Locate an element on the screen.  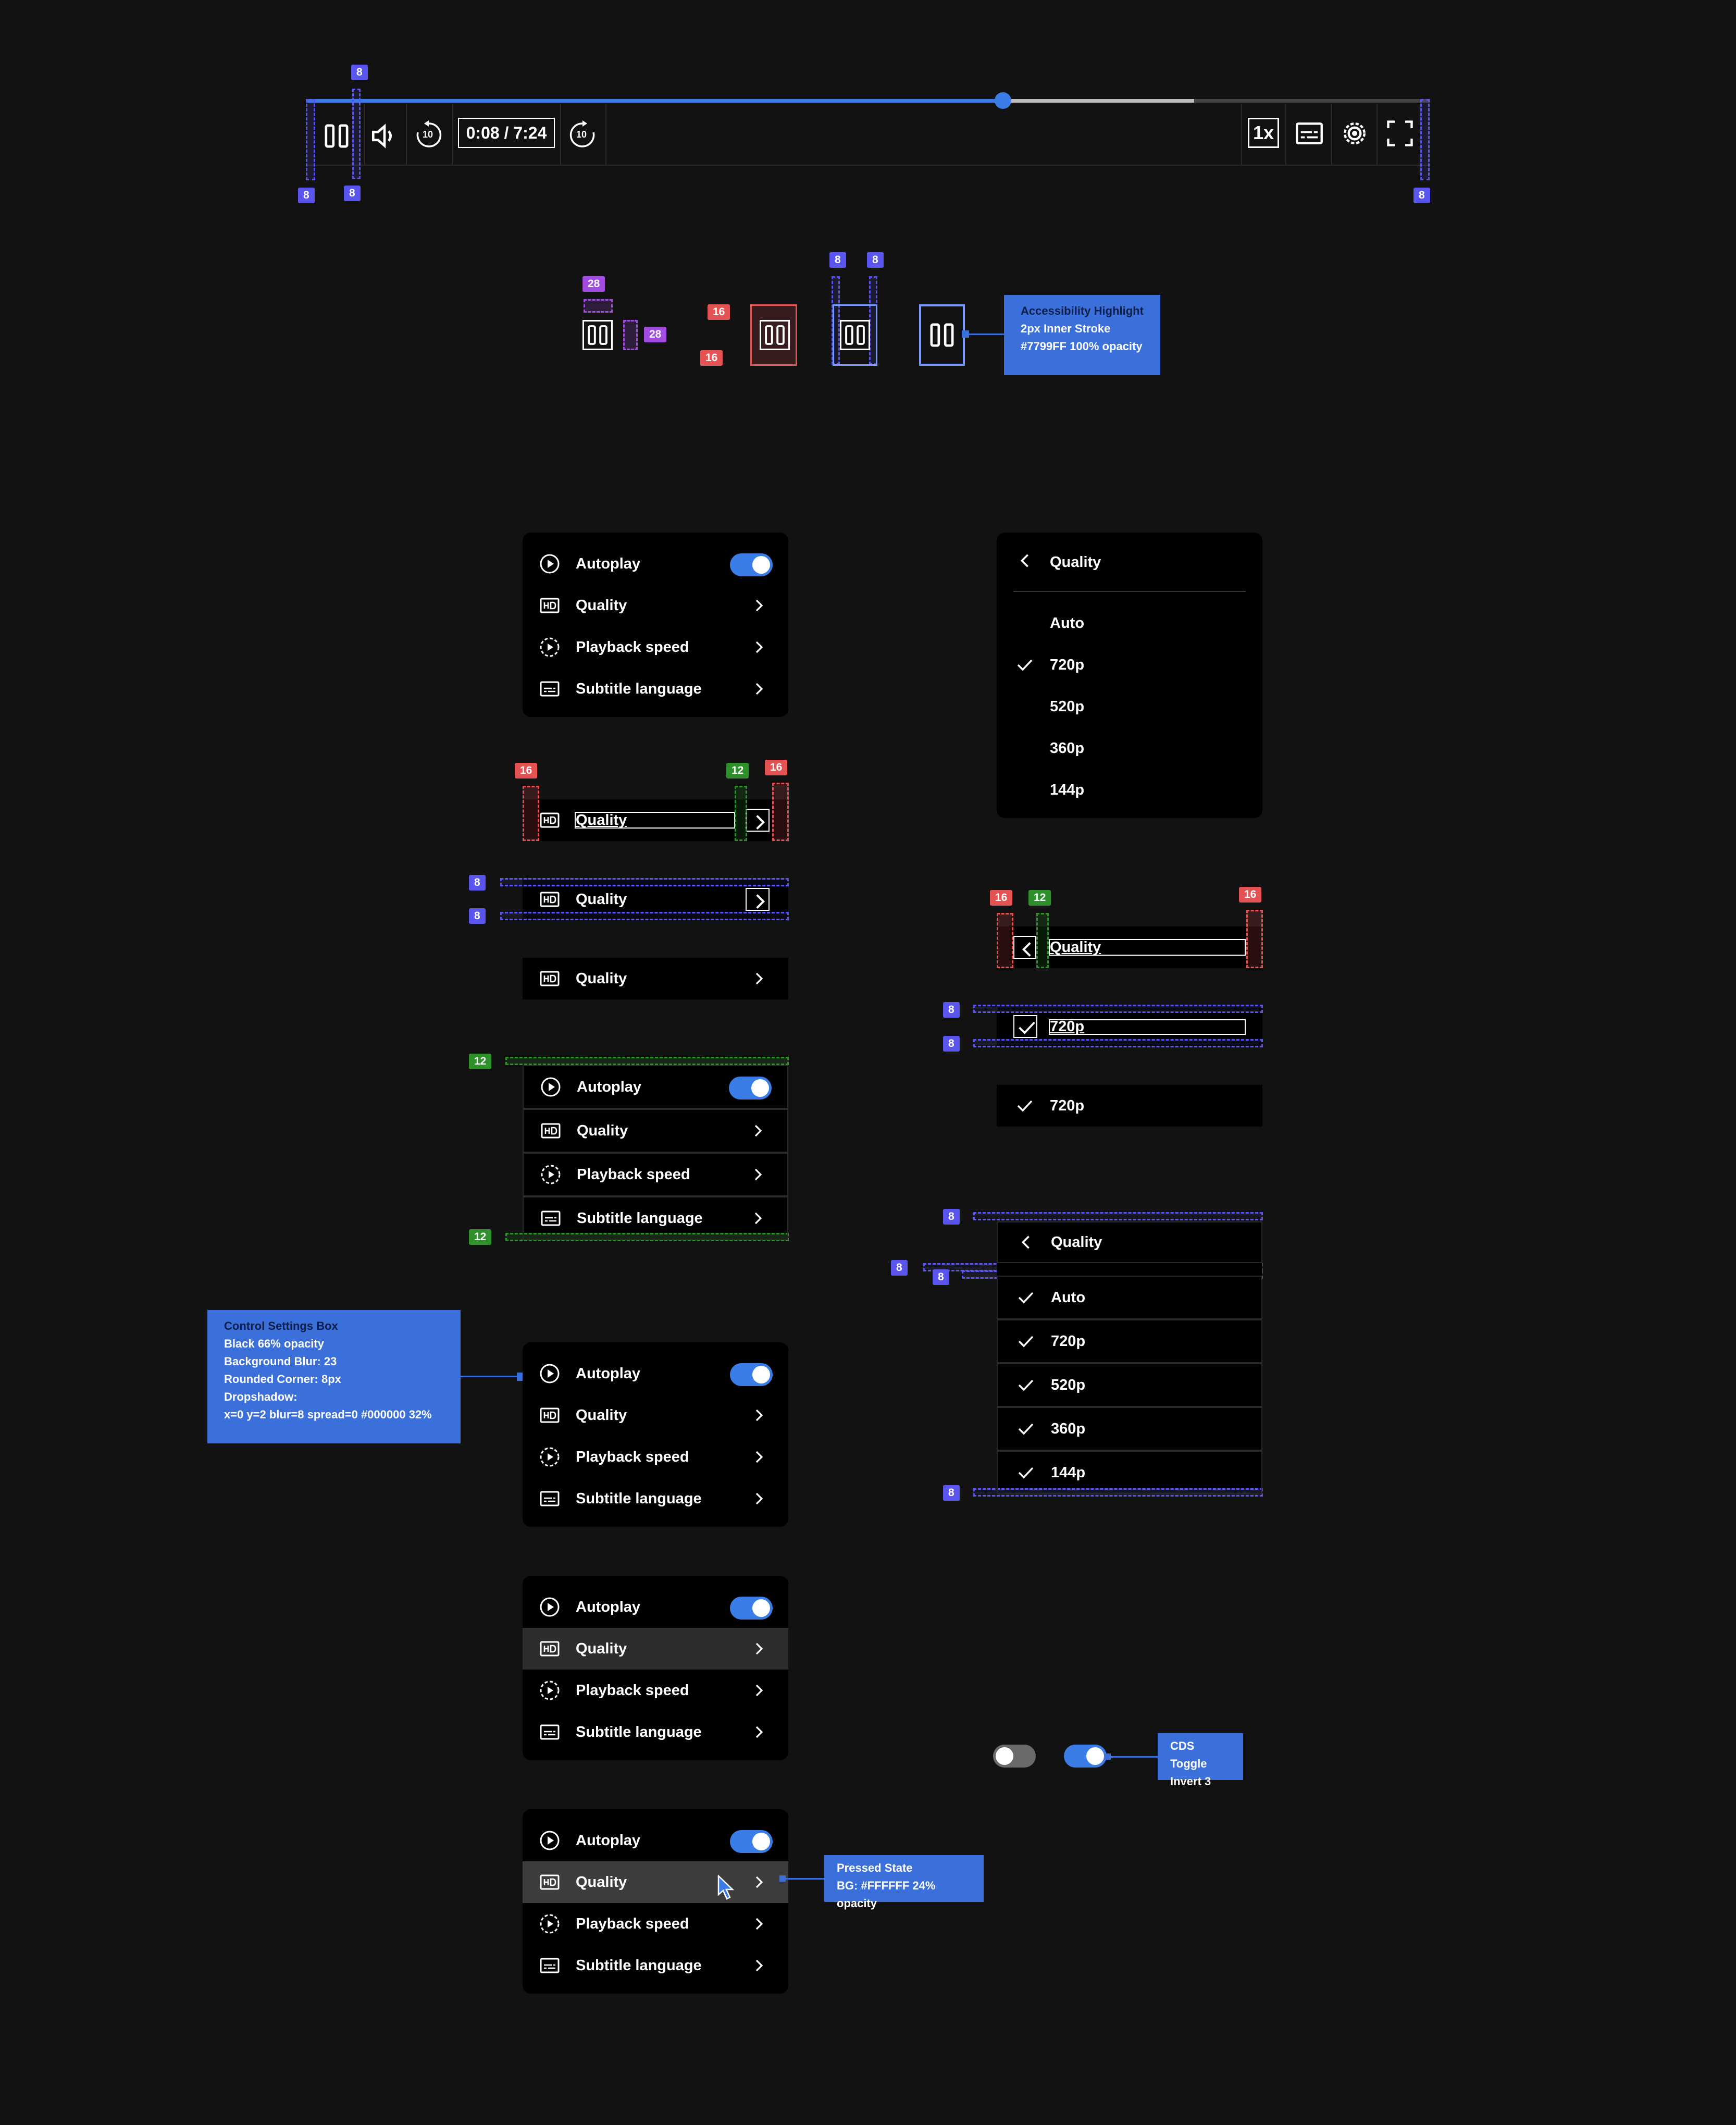
toggle-note: CDS Toggle Invert 3 is located at coordinates (1201, 1760).